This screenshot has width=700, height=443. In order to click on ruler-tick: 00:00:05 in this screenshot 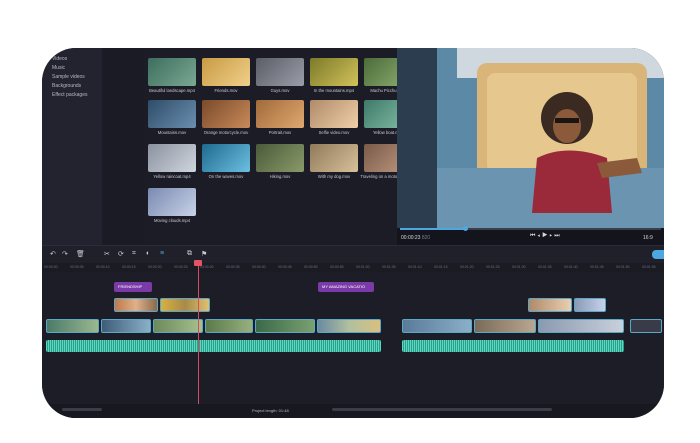, I will do `click(77, 267)`.